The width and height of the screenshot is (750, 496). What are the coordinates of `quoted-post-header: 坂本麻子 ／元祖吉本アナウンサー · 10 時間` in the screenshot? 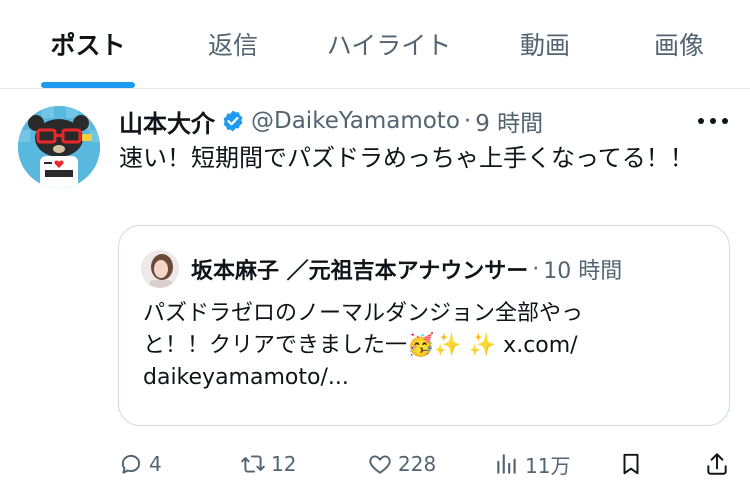 It's located at (406, 269).